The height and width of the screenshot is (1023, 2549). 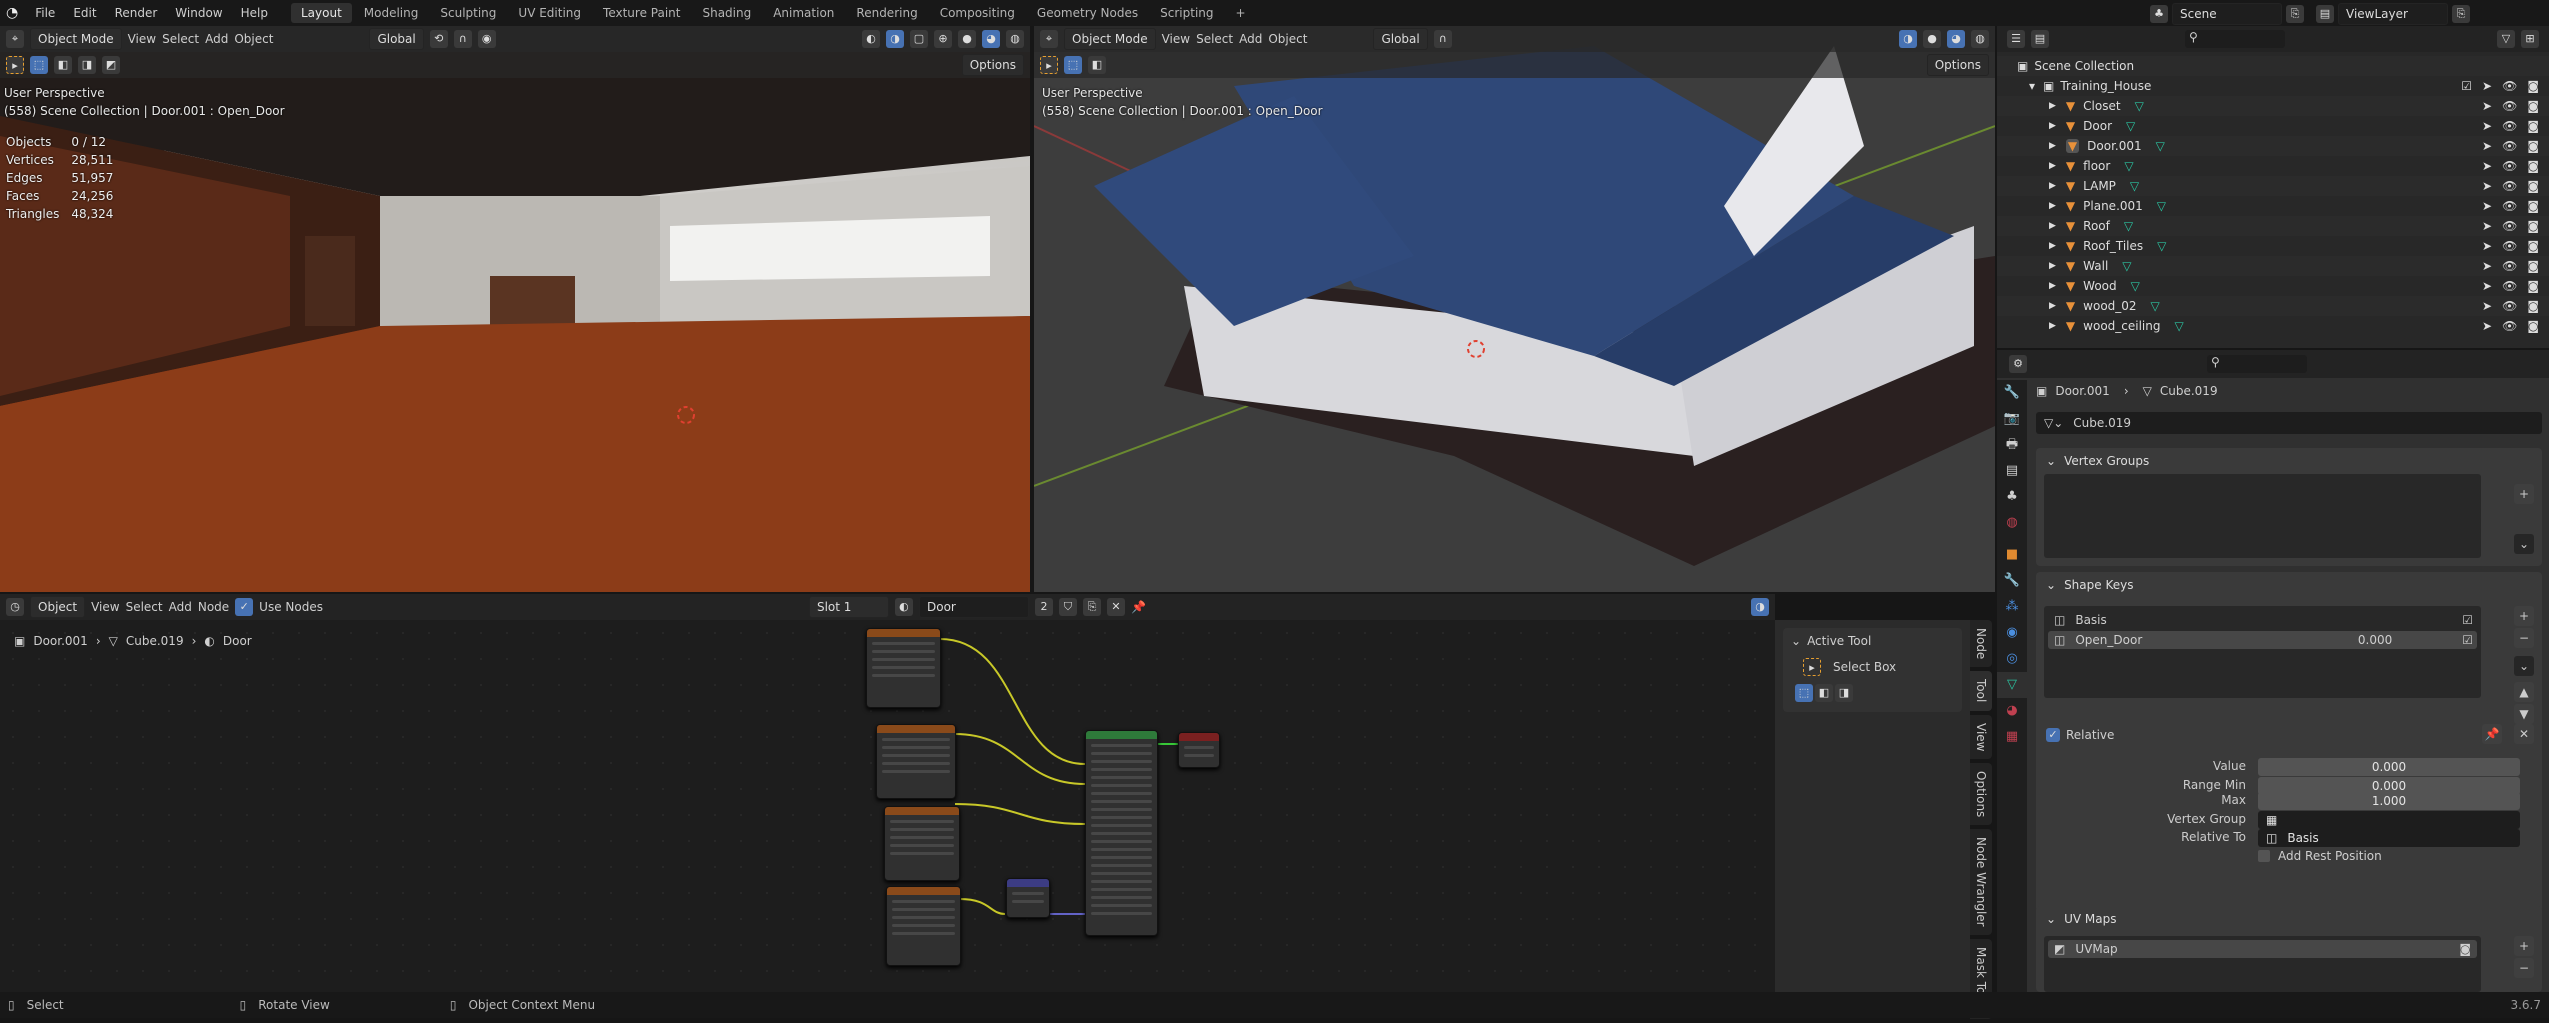 What do you see at coordinates (2273, 286) in the screenshot?
I see `outliner-item: ▶ ▼ Wood ▽ ➤ 👁 ◙` at bounding box center [2273, 286].